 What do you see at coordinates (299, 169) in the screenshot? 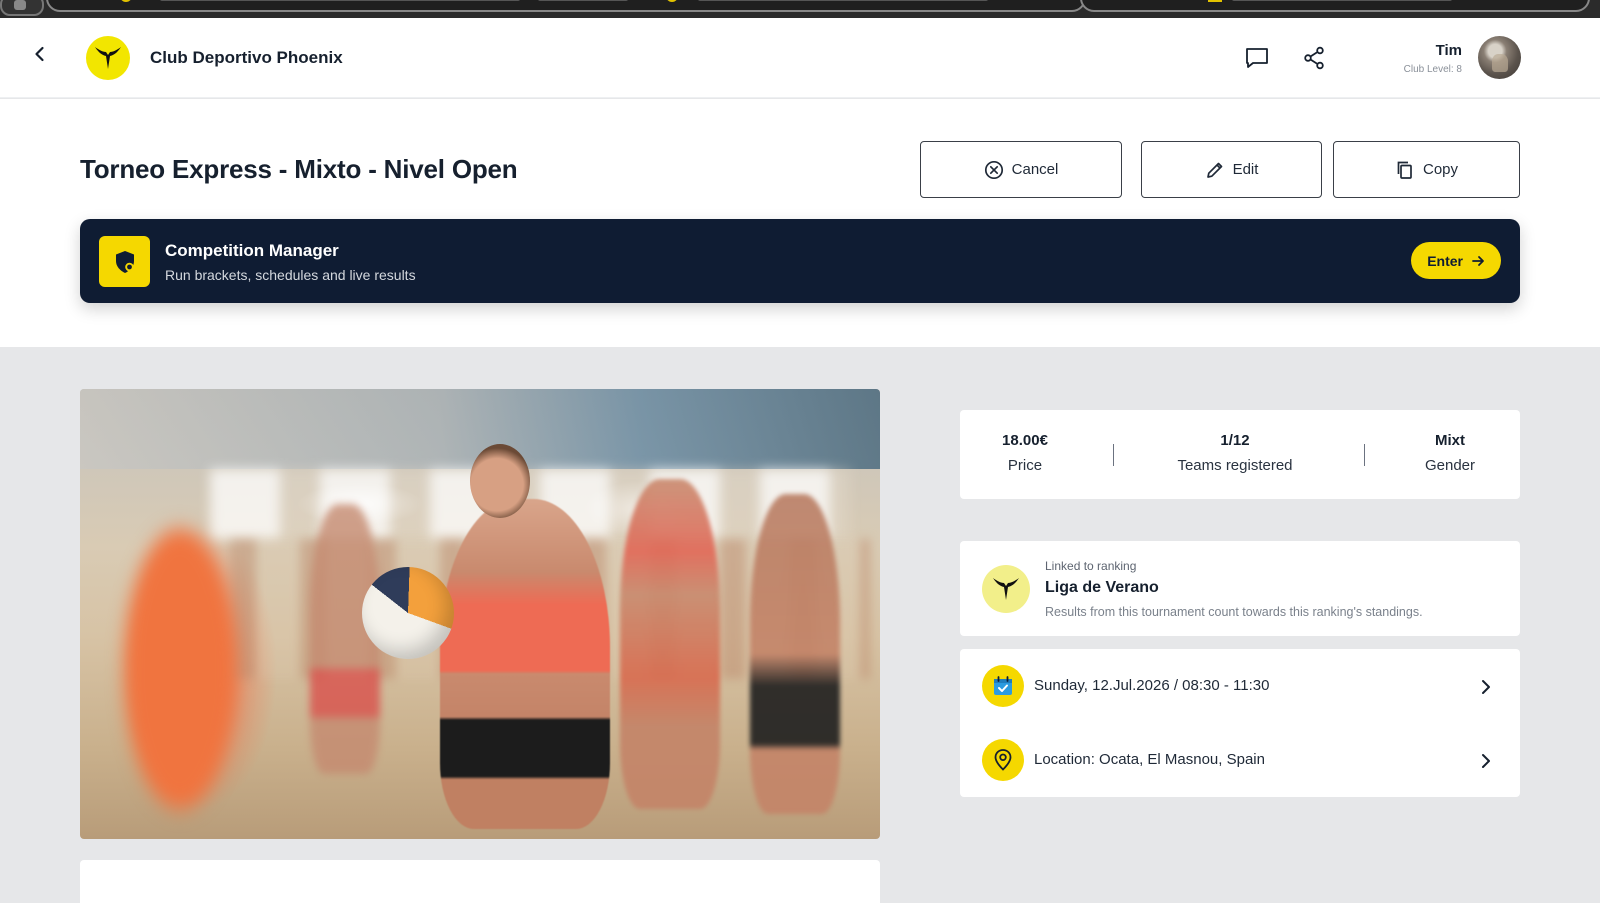
I see `page-title: Torneo Express - Mixto - Nivel Open` at bounding box center [299, 169].